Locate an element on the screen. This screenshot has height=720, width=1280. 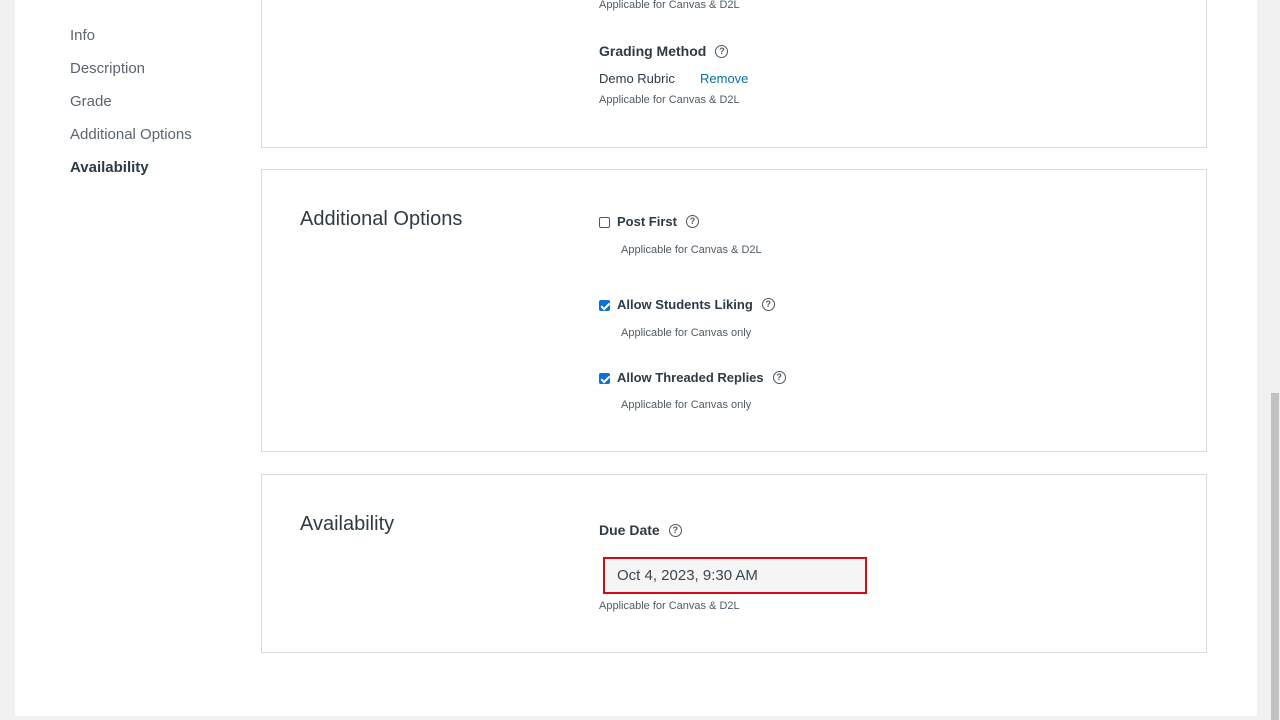
allow-threaded-replies-text: Allow Threaded Replies is located at coordinates (690, 377).